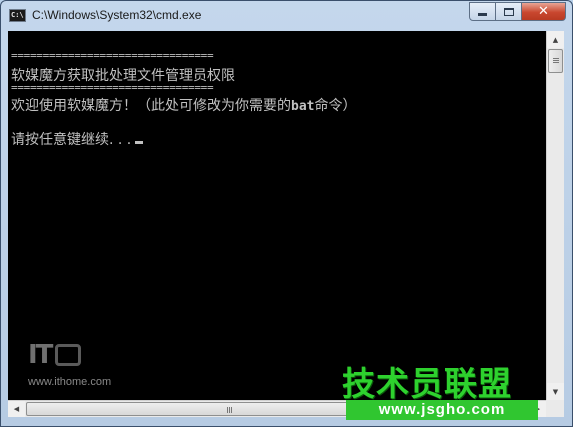  I want to click on scroll-up-arrow-icon: ▲, so click(555, 39).